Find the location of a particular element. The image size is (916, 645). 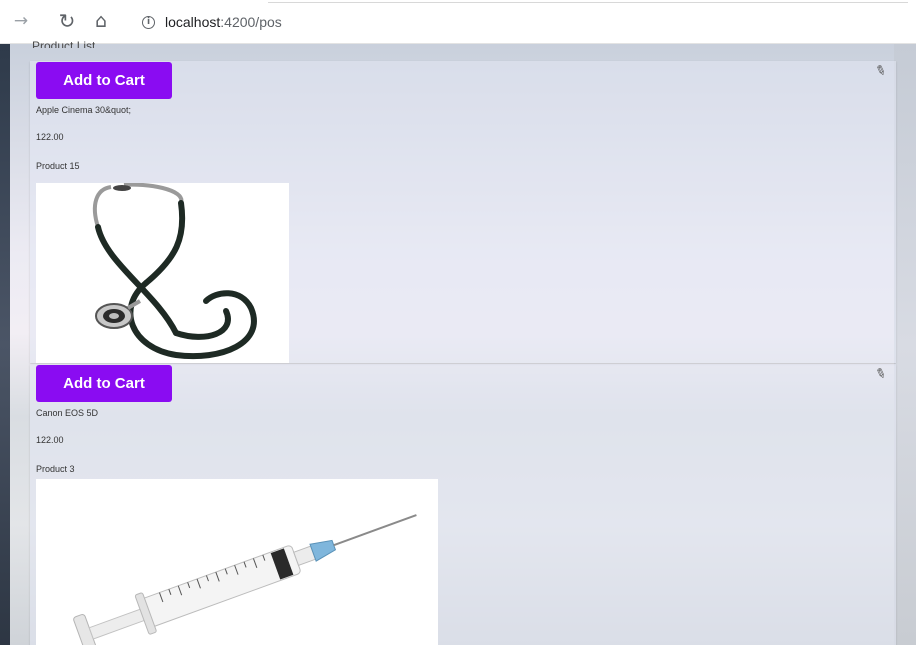

product-code: Product 15 is located at coordinates (58, 166).